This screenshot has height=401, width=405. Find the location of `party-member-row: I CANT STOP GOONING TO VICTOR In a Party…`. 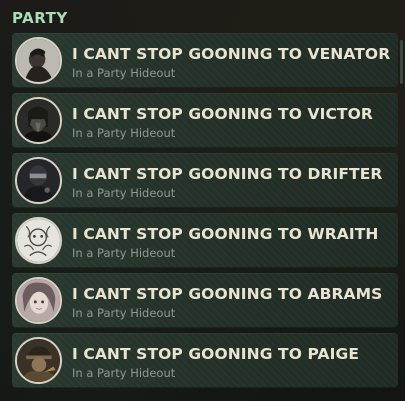

party-member-row: I CANT STOP GOONING TO VICTOR In a Party… is located at coordinates (205, 120).